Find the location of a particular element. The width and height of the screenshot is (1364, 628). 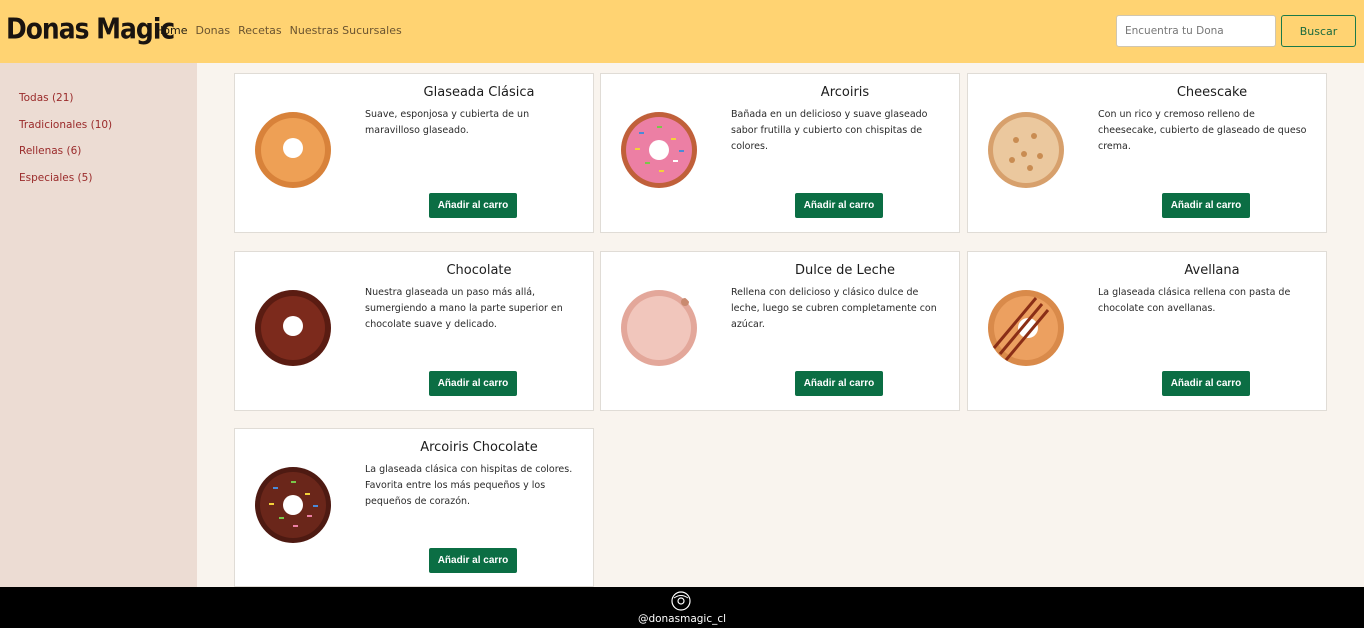

donut-logo-icon is located at coordinates (681, 601).